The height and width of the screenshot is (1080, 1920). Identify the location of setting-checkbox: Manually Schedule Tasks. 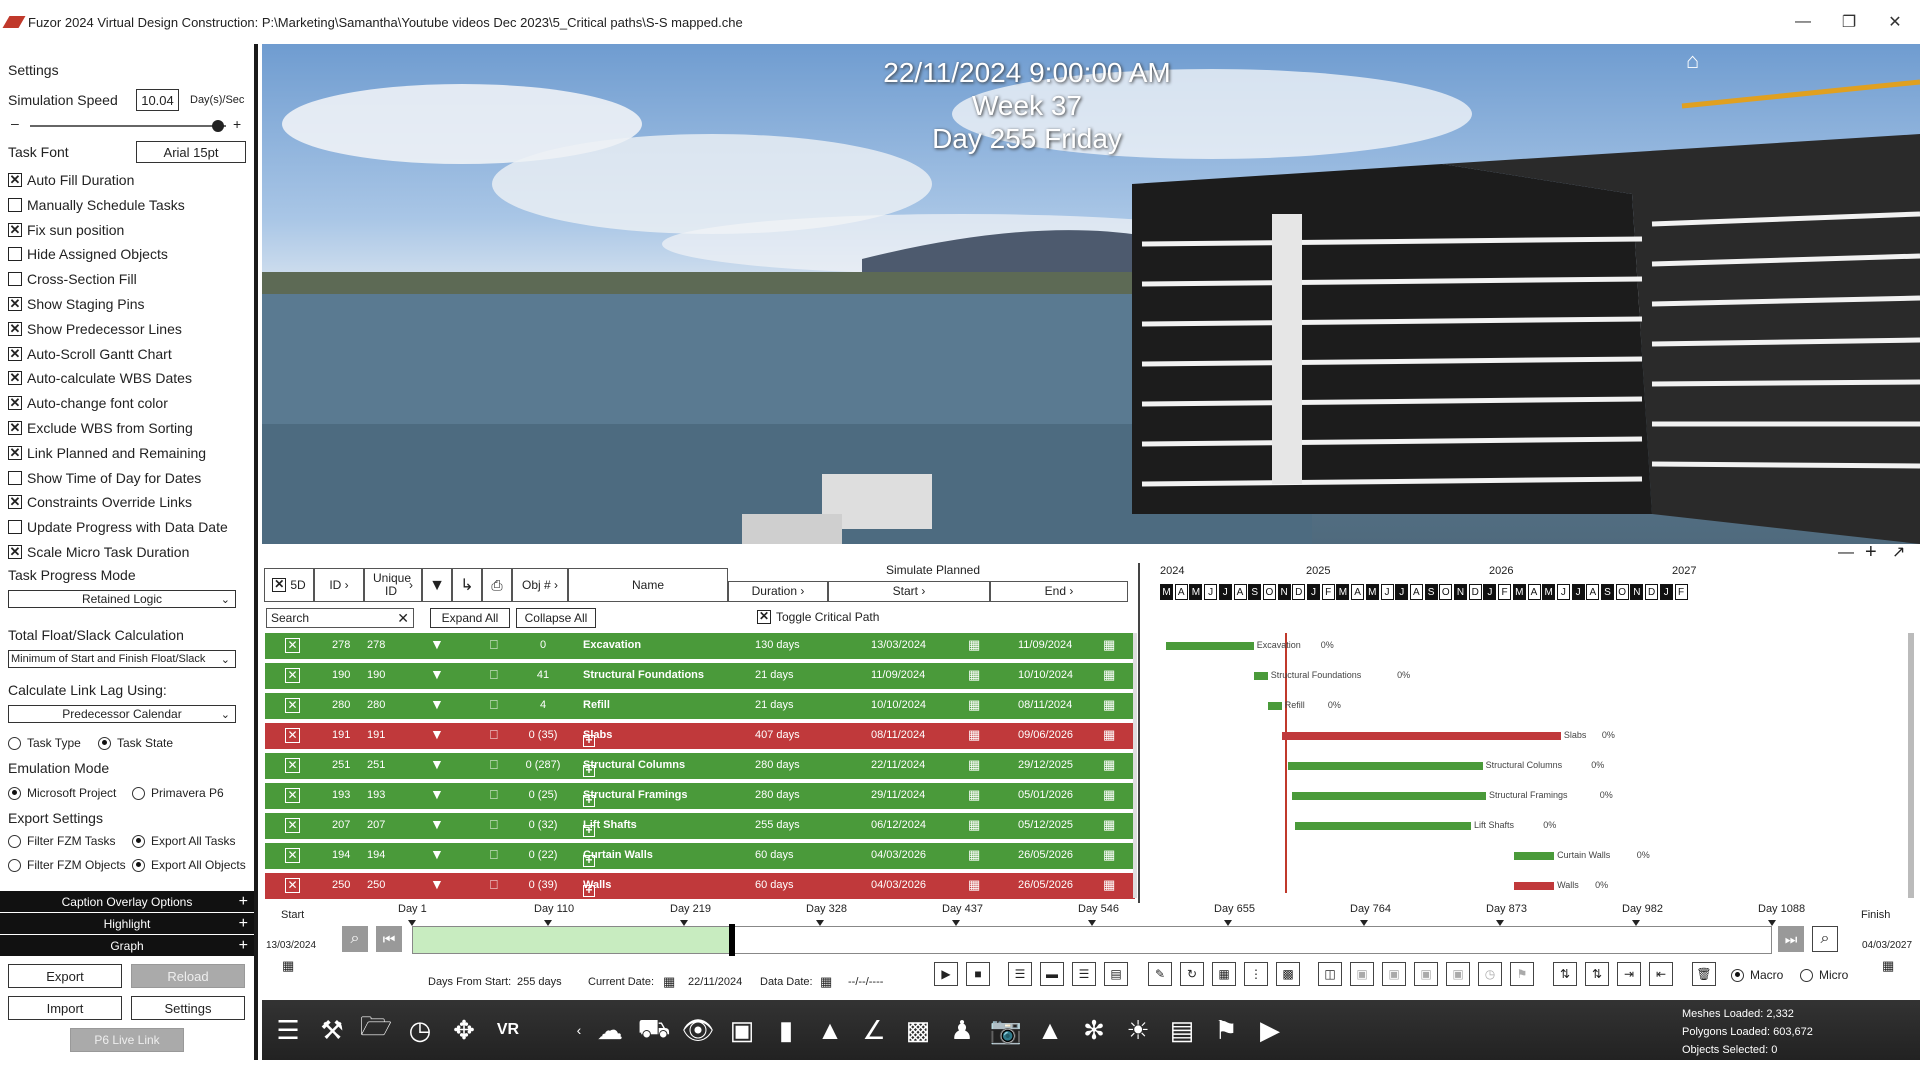
(96, 205).